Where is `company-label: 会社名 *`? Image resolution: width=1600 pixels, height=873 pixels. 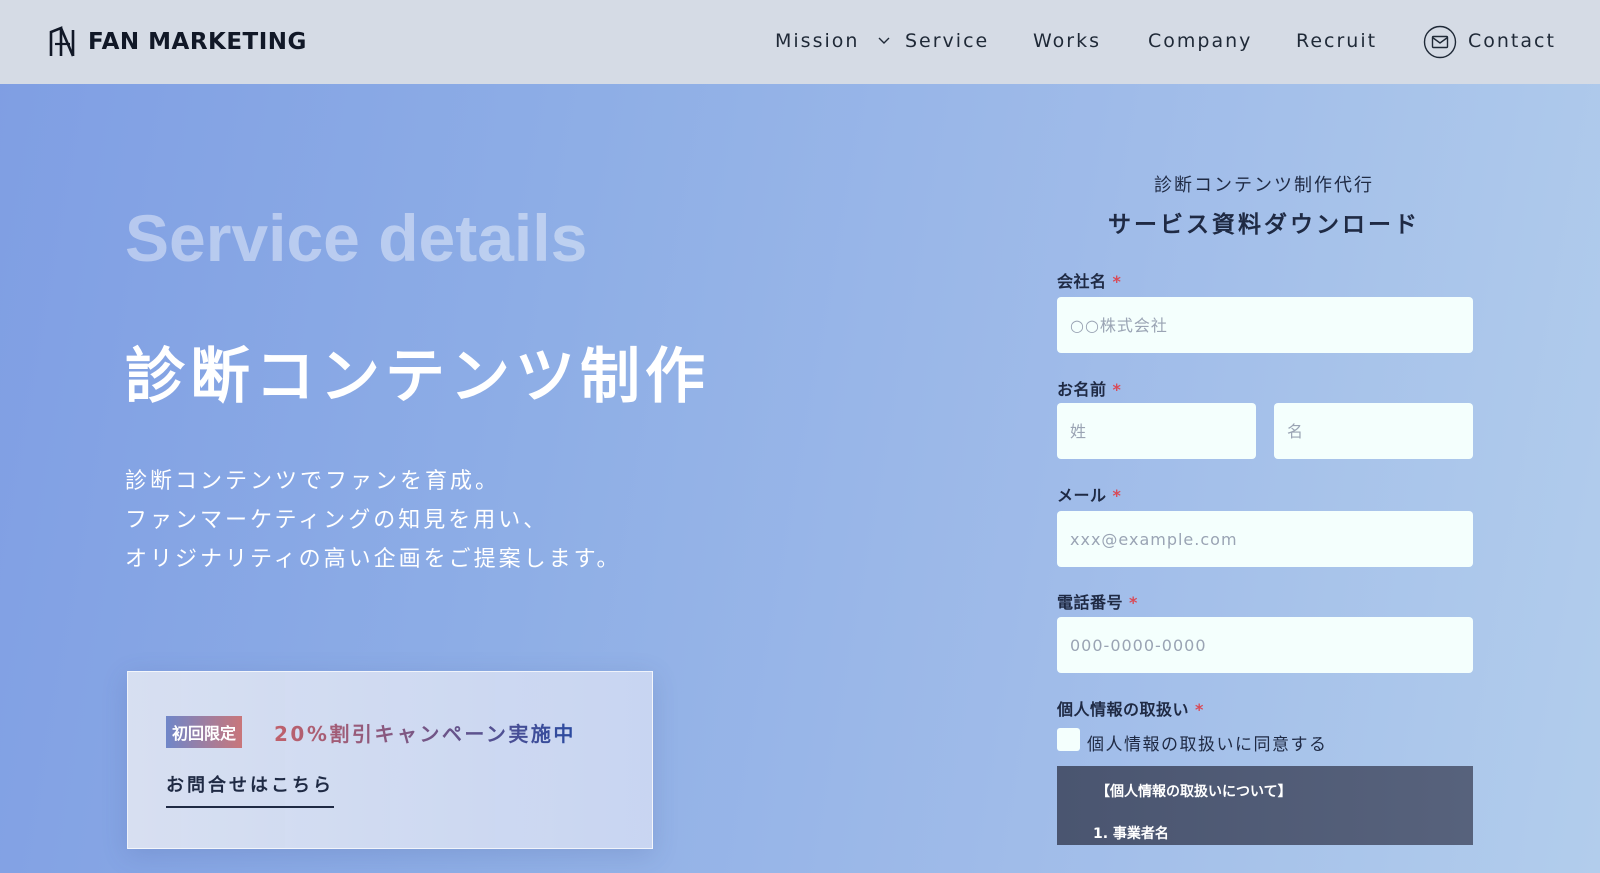 company-label: 会社名 * is located at coordinates (1089, 280).